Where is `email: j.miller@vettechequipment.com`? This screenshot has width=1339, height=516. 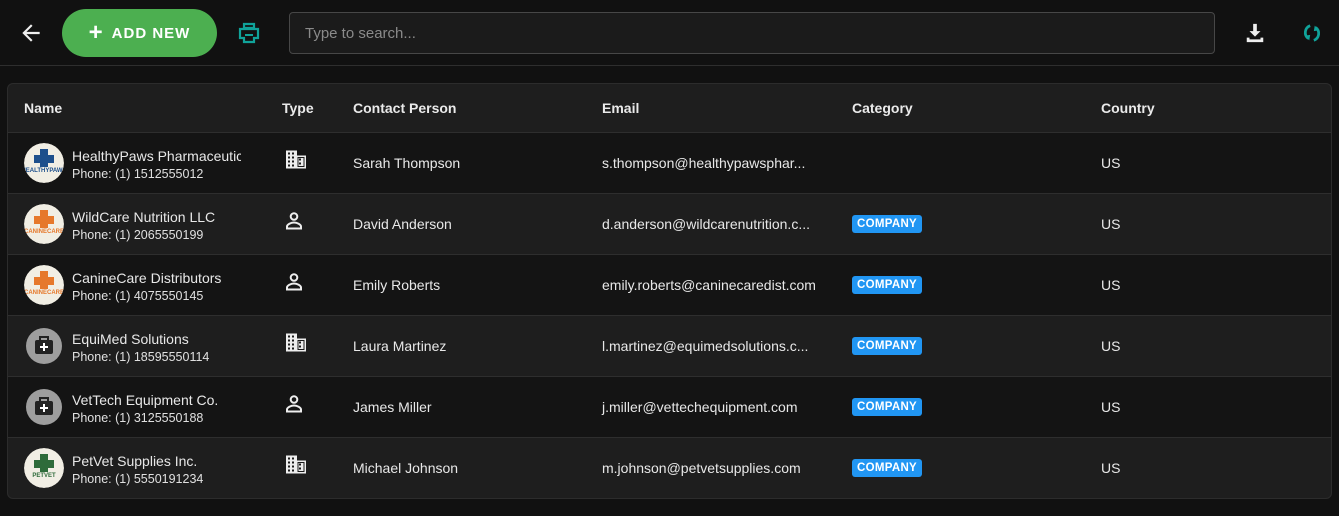
email: j.miller@vettechequipment.com is located at coordinates (700, 407).